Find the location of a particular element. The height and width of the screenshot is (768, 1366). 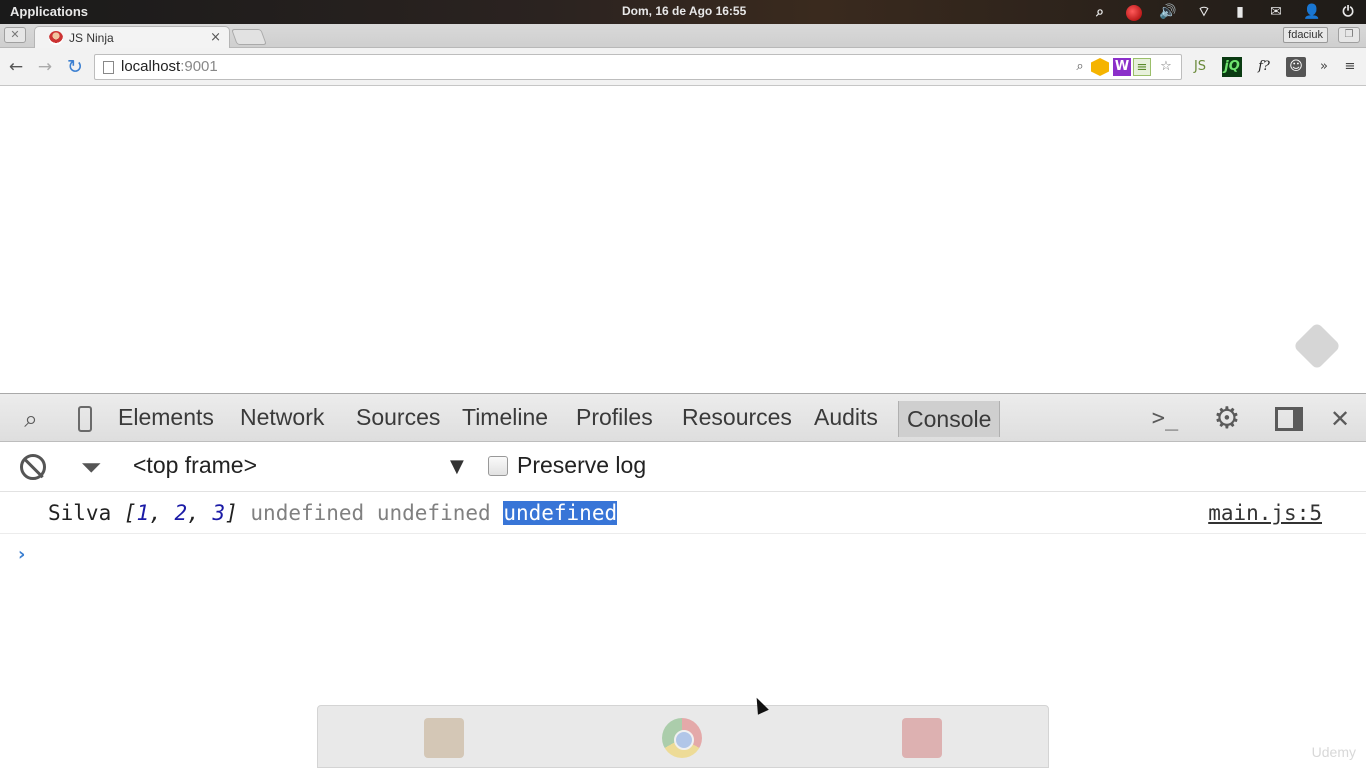

system-tray: ⌕ 🔊 ⌔ ▮ ✉ 👤 ⏻ is located at coordinates (1216, 12).